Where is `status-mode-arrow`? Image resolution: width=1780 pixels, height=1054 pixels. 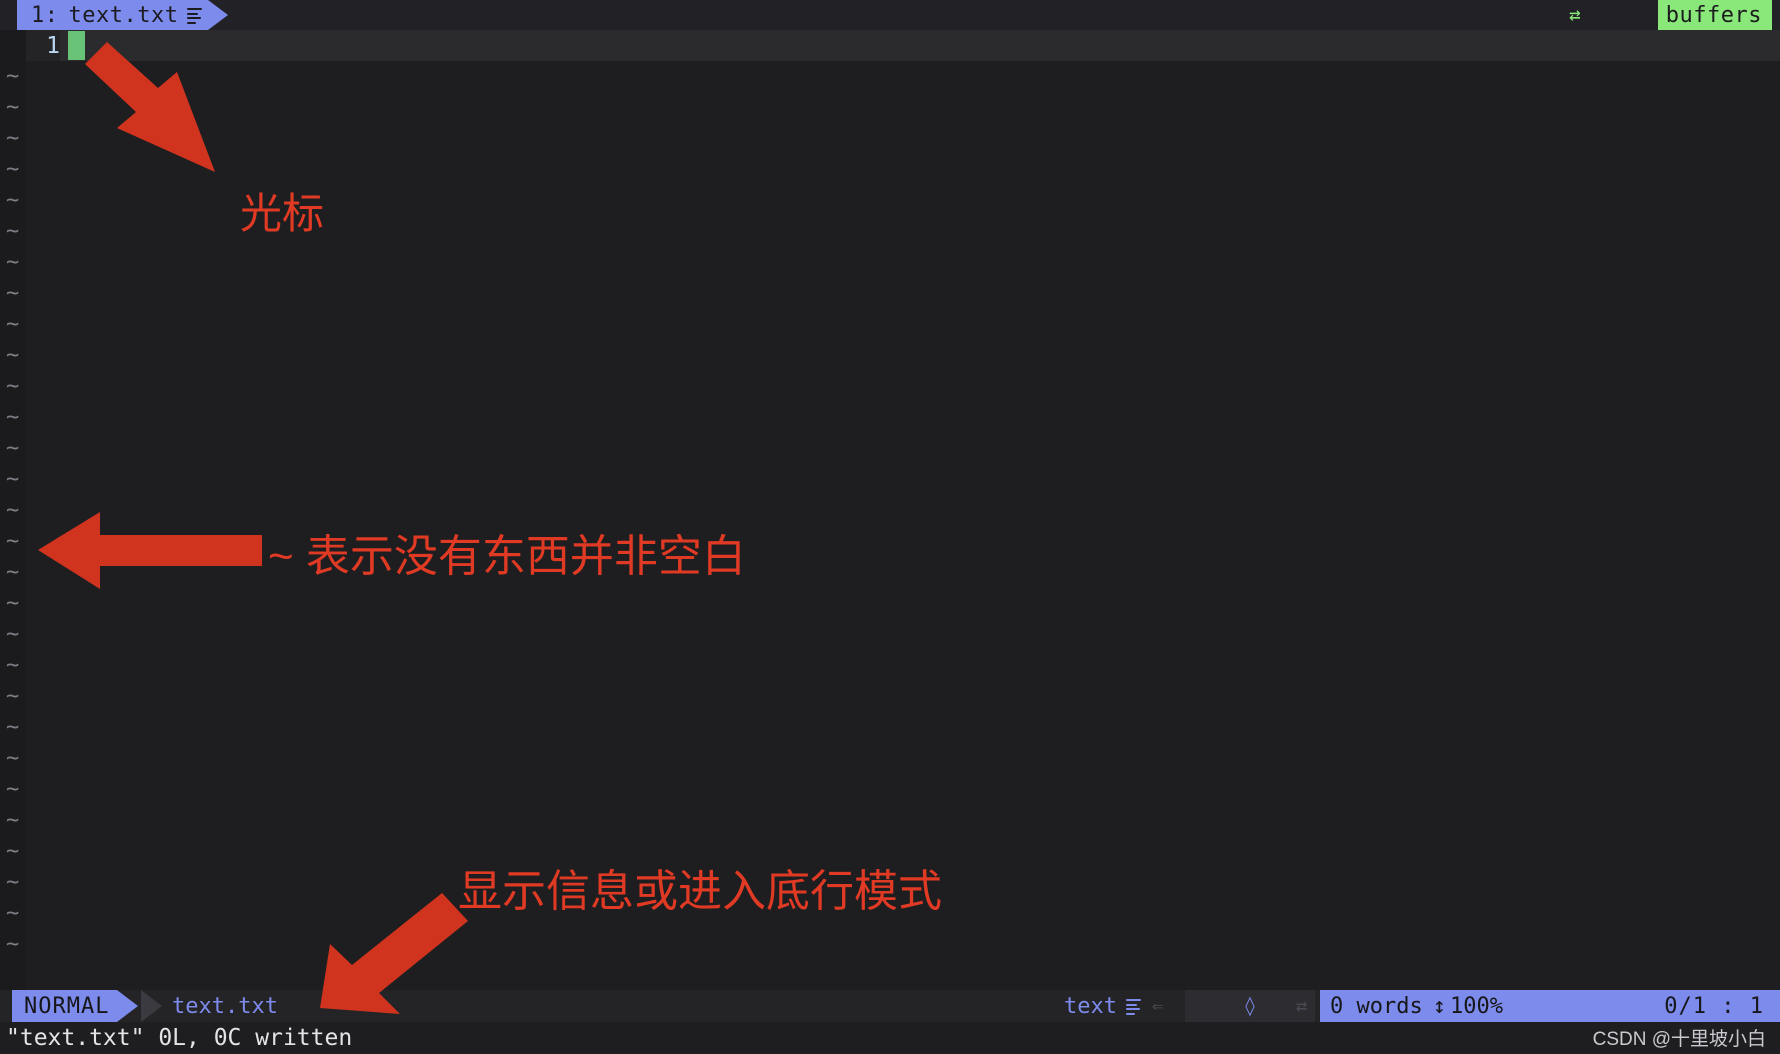 status-mode-arrow is located at coordinates (128, 1006).